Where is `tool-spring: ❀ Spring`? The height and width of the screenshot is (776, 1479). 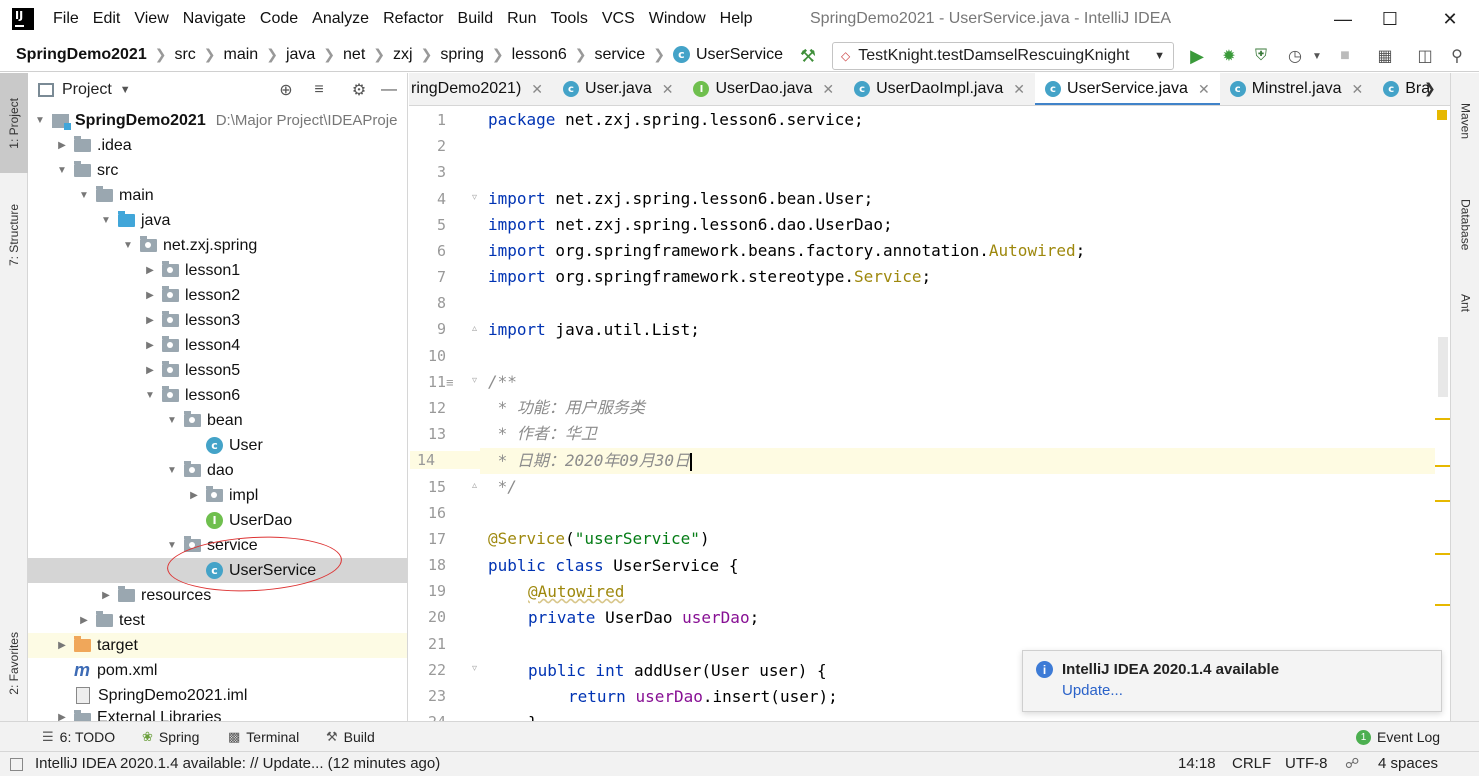 tool-spring: ❀ Spring is located at coordinates (170, 737).